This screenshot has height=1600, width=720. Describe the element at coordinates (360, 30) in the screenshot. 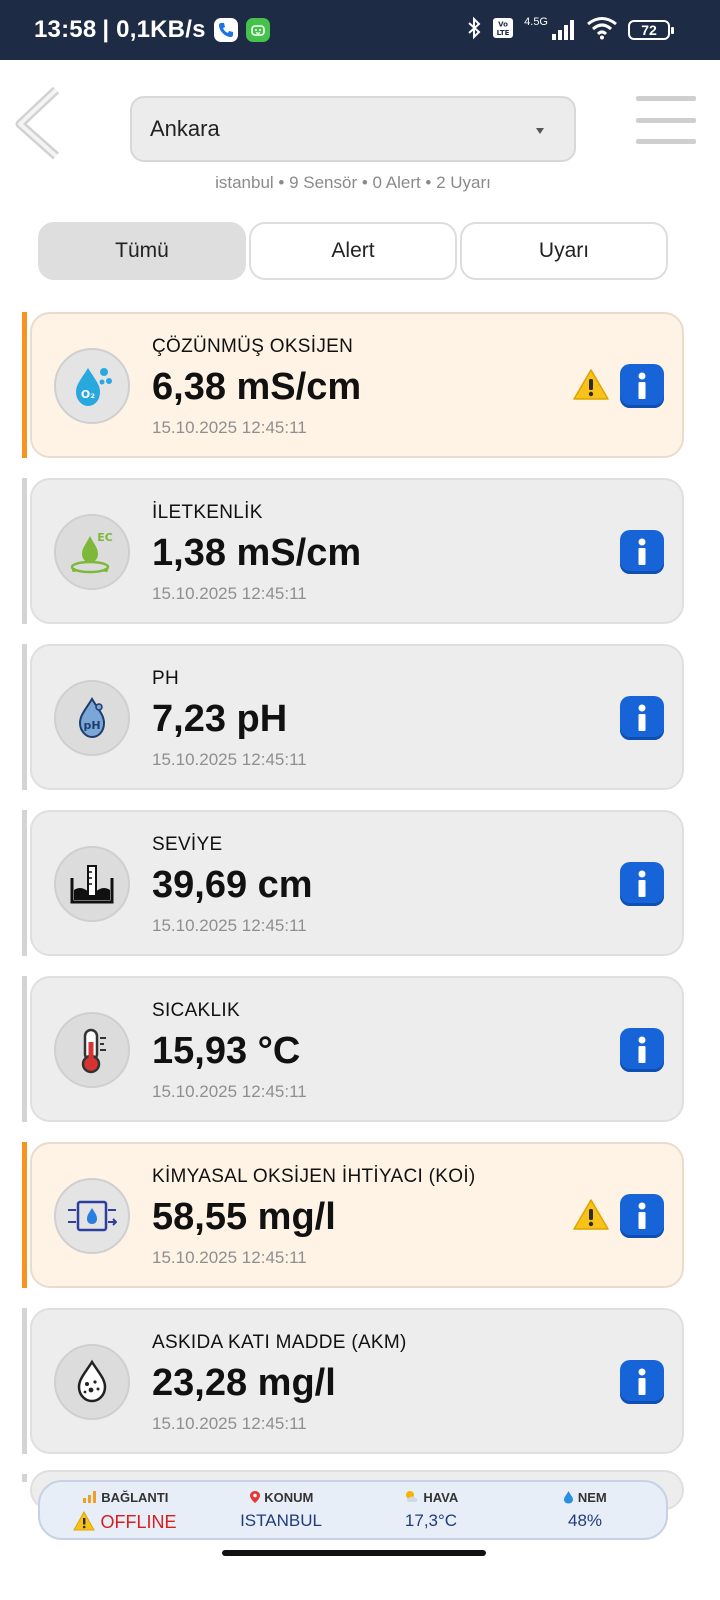

I see `status-bar: 13:58 | 0,1KB/s Vo LTE 4.5G 72` at that location.